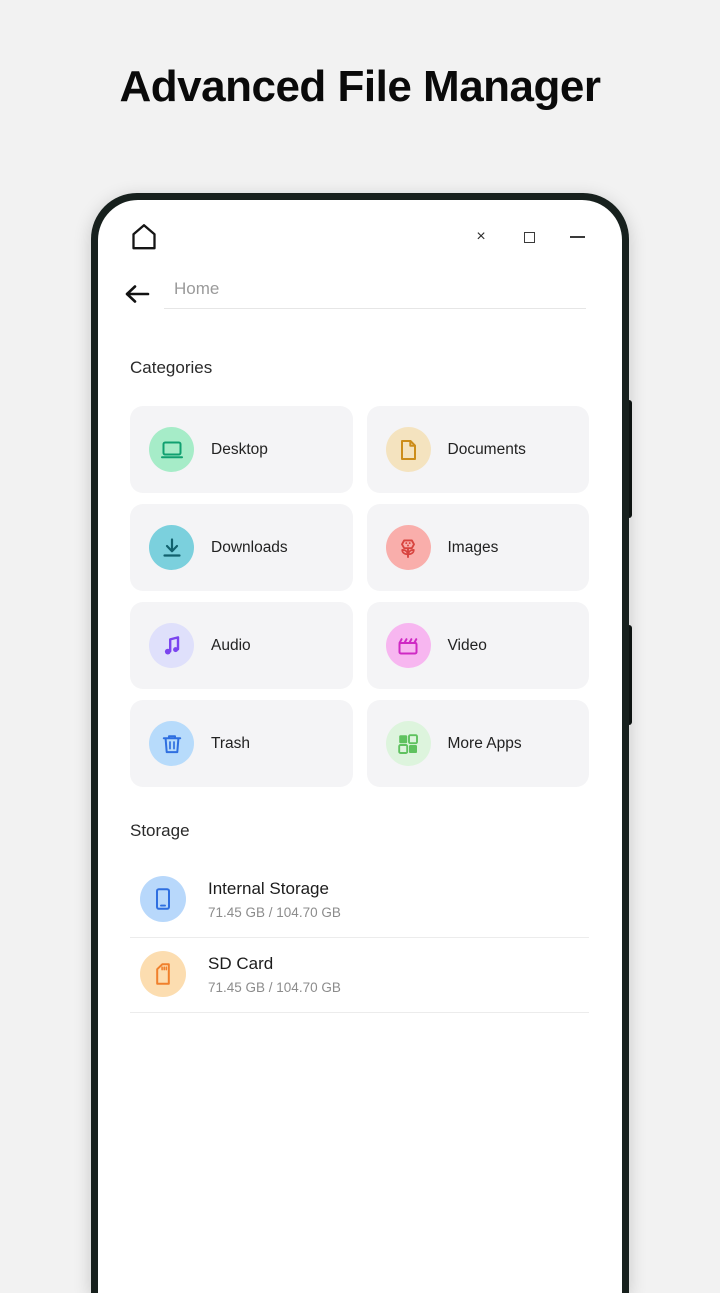  Describe the element at coordinates (481, 237) in the screenshot. I see `close-icon: ×` at that location.